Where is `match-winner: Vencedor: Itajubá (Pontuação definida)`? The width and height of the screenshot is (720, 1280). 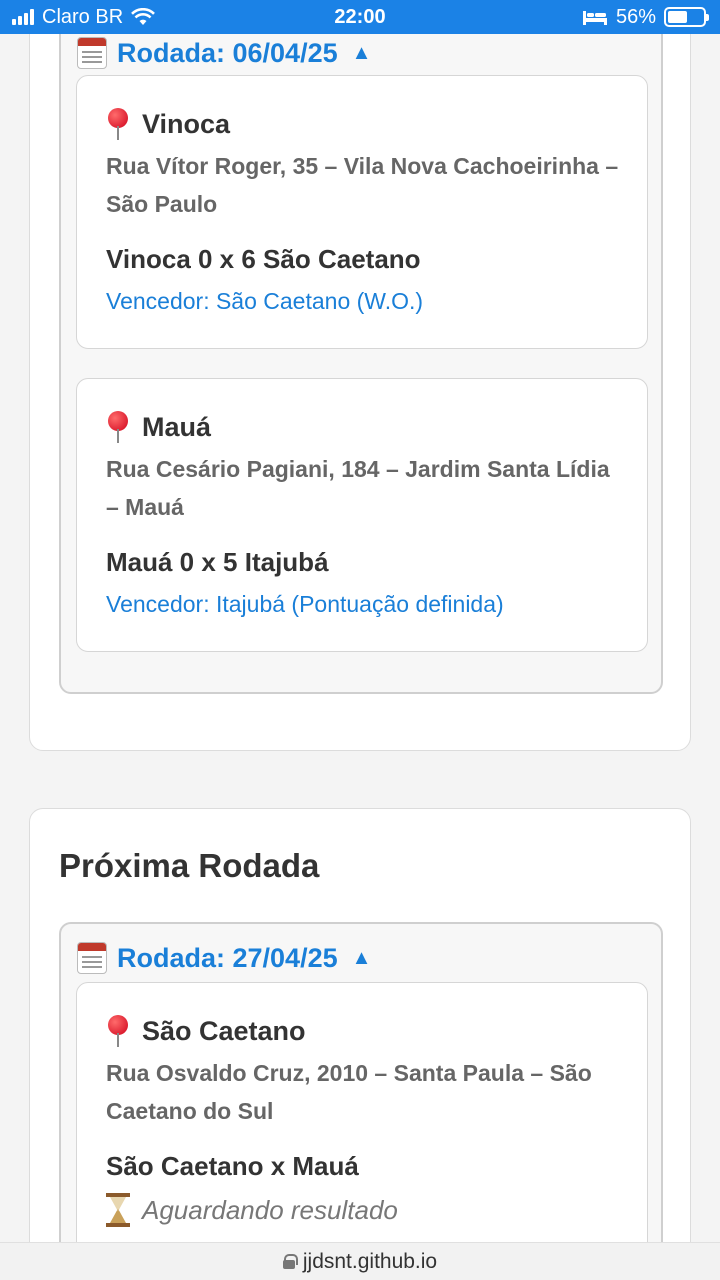 match-winner: Vencedor: Itajubá (Pontuação definida) is located at coordinates (305, 604).